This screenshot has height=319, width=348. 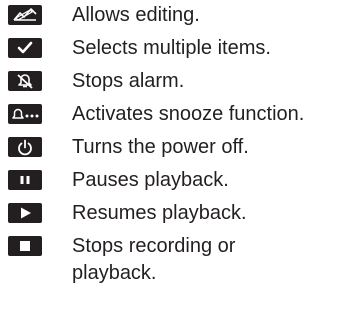 I want to click on alarm-off-icon, so click(x=25, y=81).